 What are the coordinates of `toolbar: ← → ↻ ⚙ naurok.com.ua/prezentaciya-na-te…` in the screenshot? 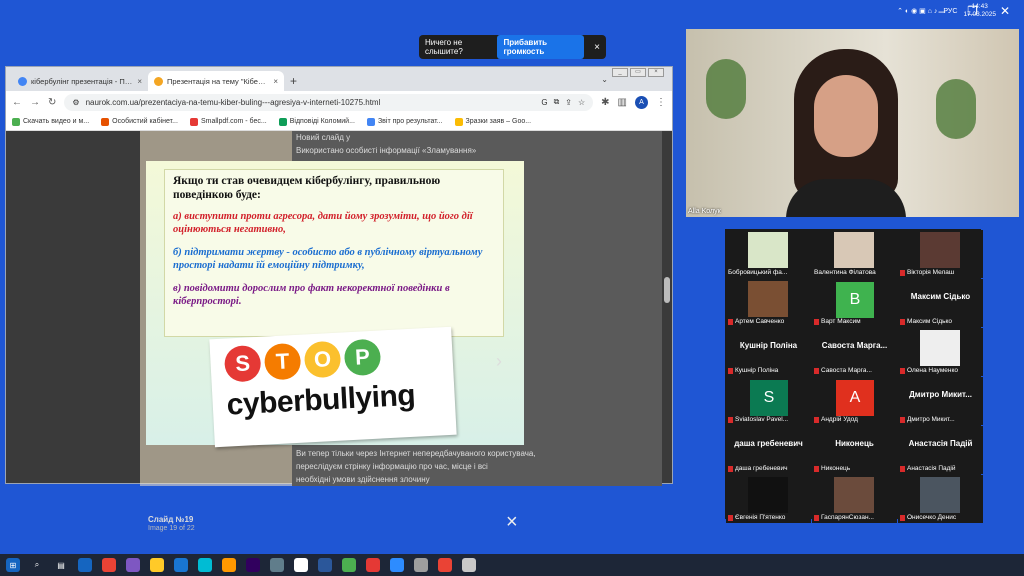 It's located at (339, 102).